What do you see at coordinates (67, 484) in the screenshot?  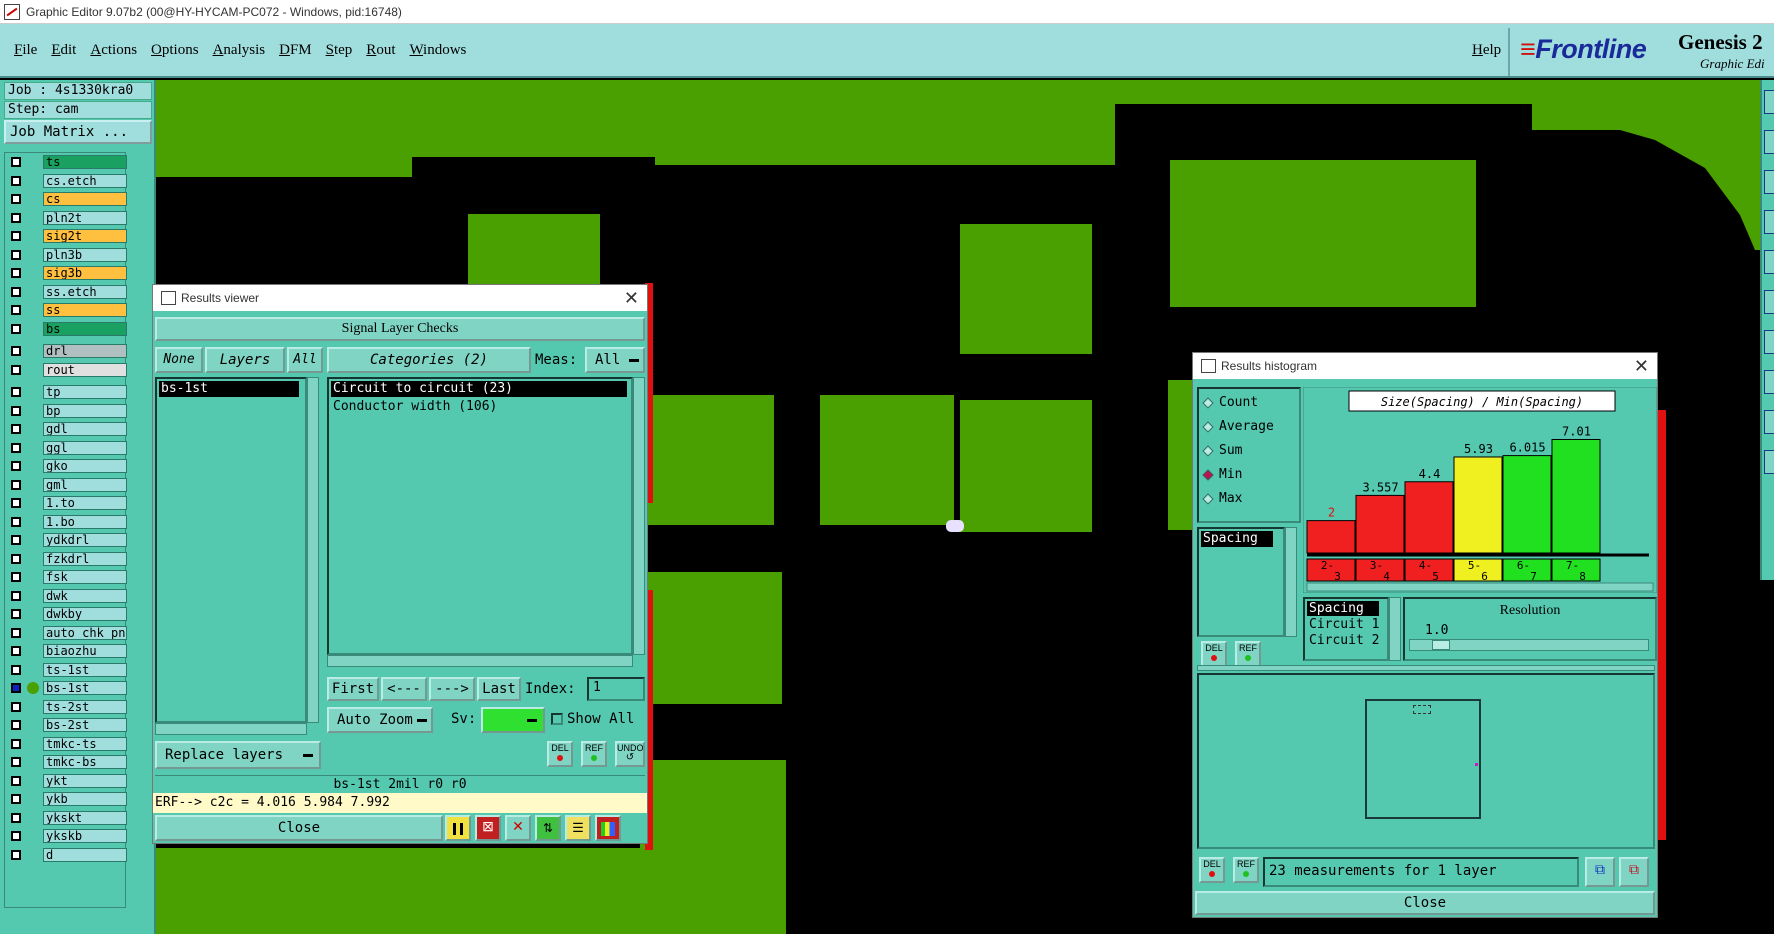 I see `layer-row-gml: gml` at bounding box center [67, 484].